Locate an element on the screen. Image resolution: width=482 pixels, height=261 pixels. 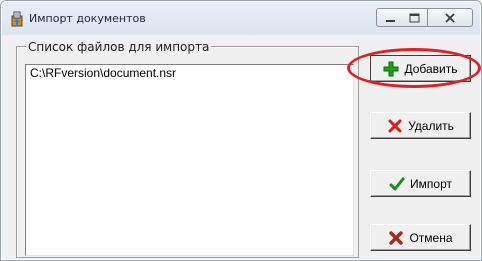
cancel-x-icon is located at coordinates (396, 238).